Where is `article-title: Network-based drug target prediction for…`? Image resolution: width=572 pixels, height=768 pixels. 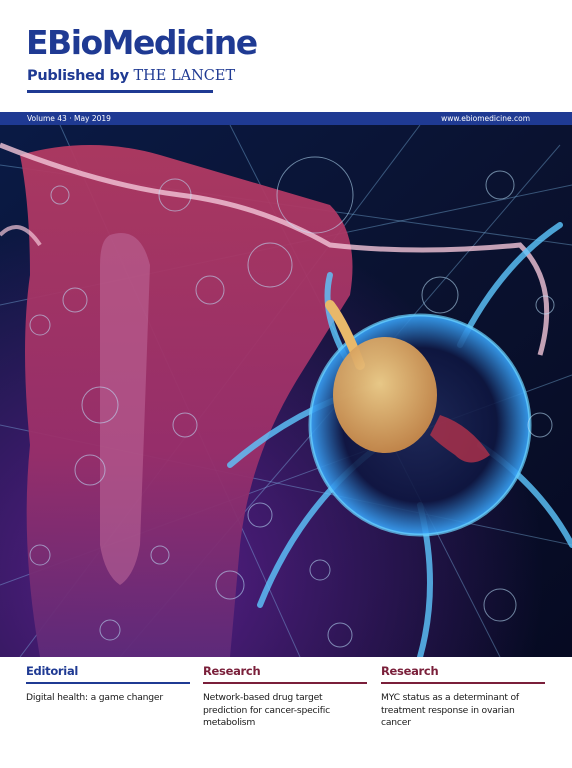
article-title: Network-based drug target prediction for… is located at coordinates (286, 711).